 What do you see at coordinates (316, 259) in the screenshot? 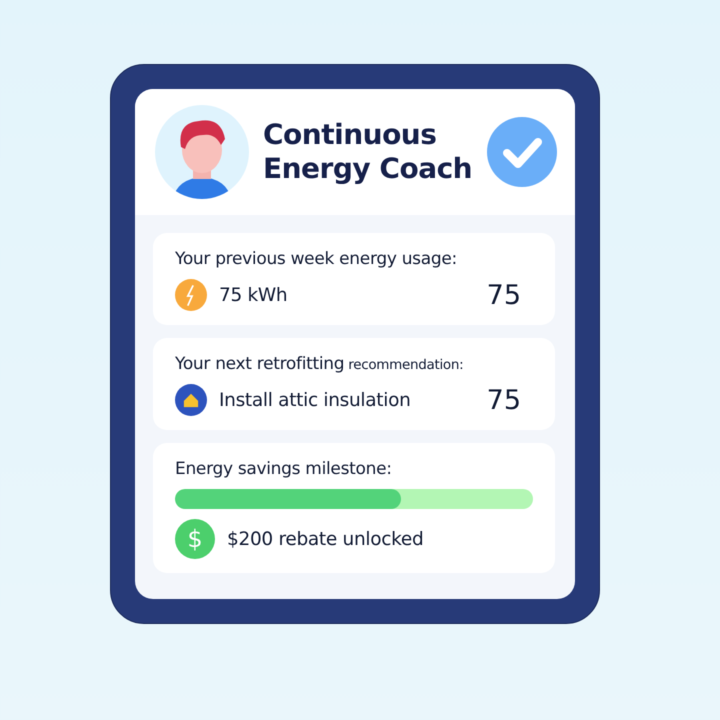
I see `card-heading: Your previous week energy usage:` at bounding box center [316, 259].